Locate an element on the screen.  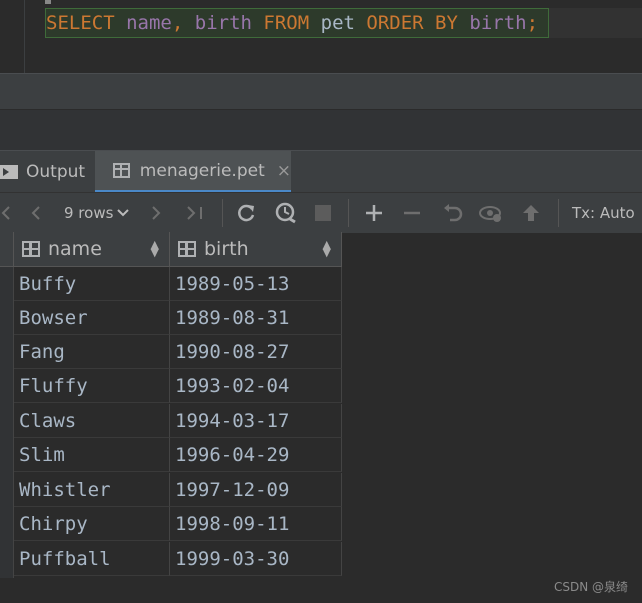
tab-output: Output is located at coordinates (46, 172).